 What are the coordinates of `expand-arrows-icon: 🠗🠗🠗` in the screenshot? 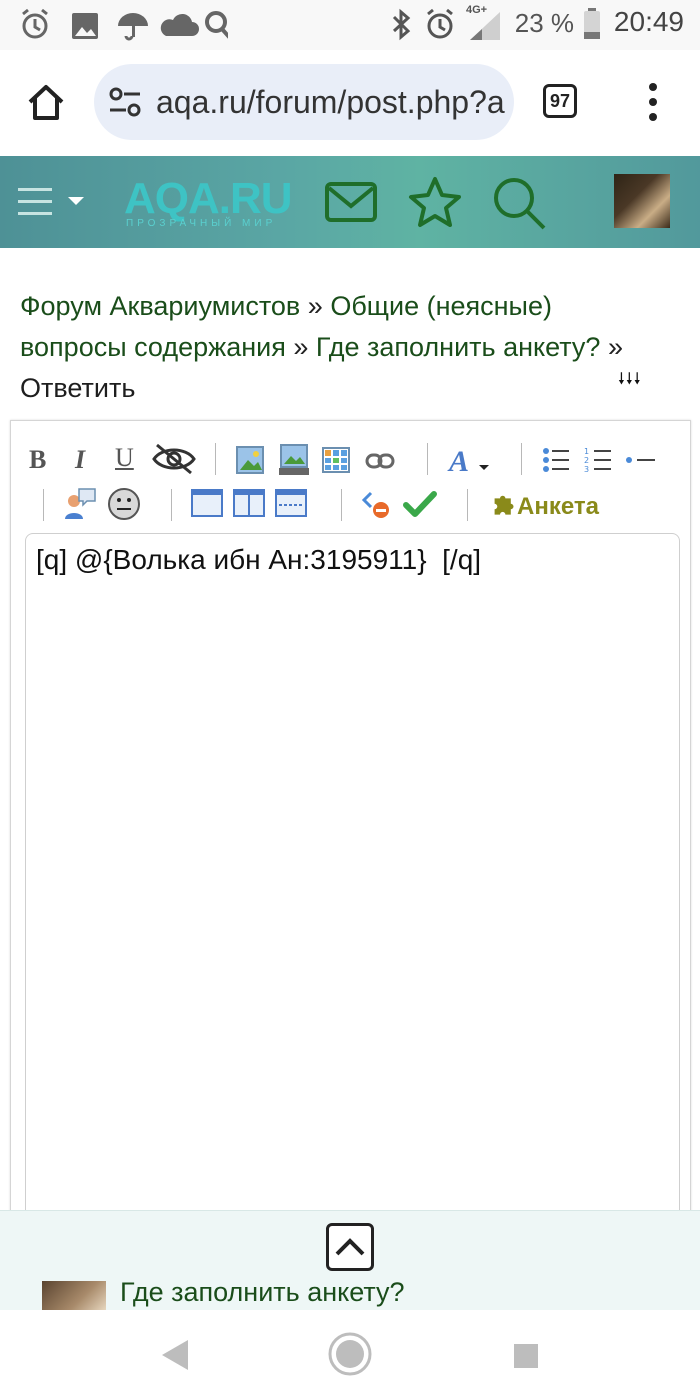 It's located at (630, 381).